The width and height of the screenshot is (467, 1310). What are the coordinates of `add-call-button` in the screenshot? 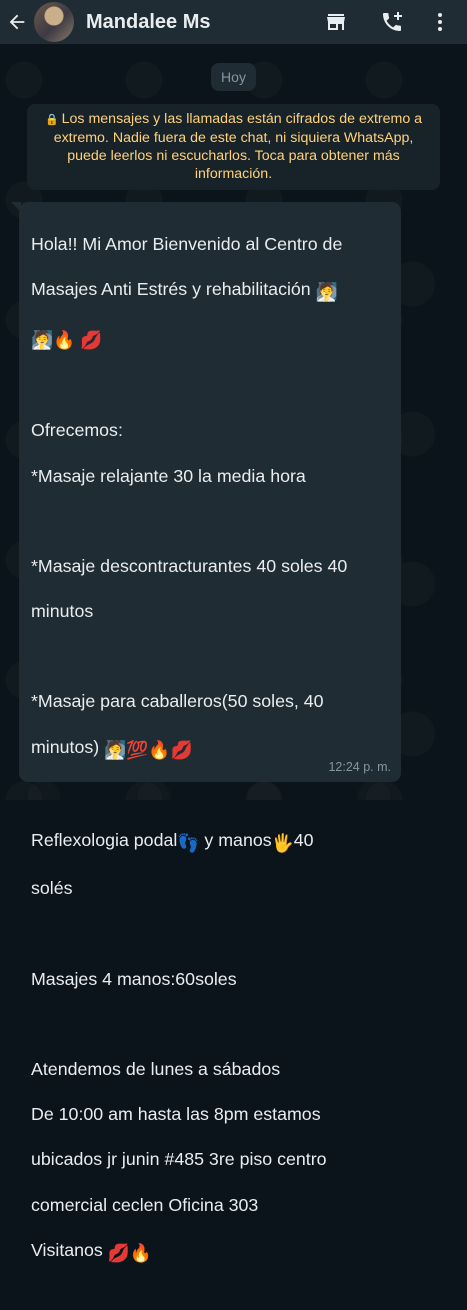 It's located at (392, 22).